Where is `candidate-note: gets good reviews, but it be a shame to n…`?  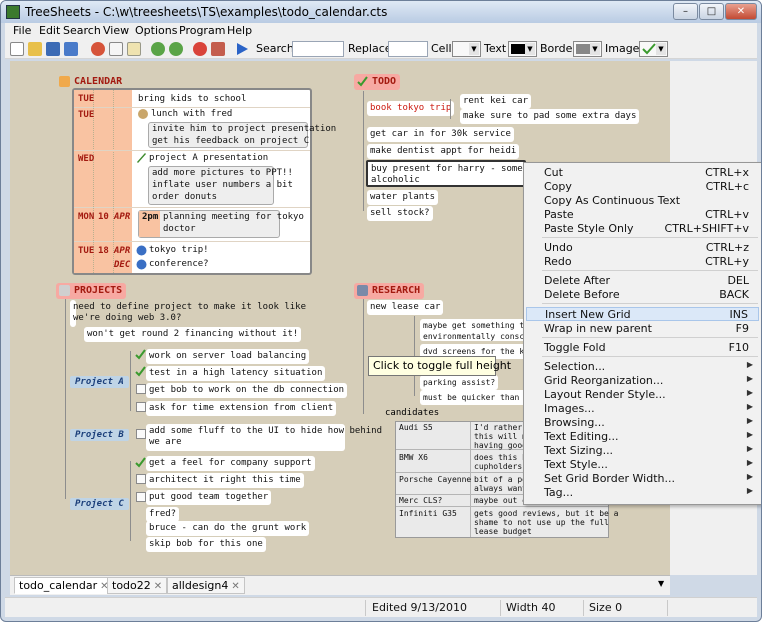
candidate-note: gets good reviews, but it be a shame to n… is located at coordinates (546, 522).